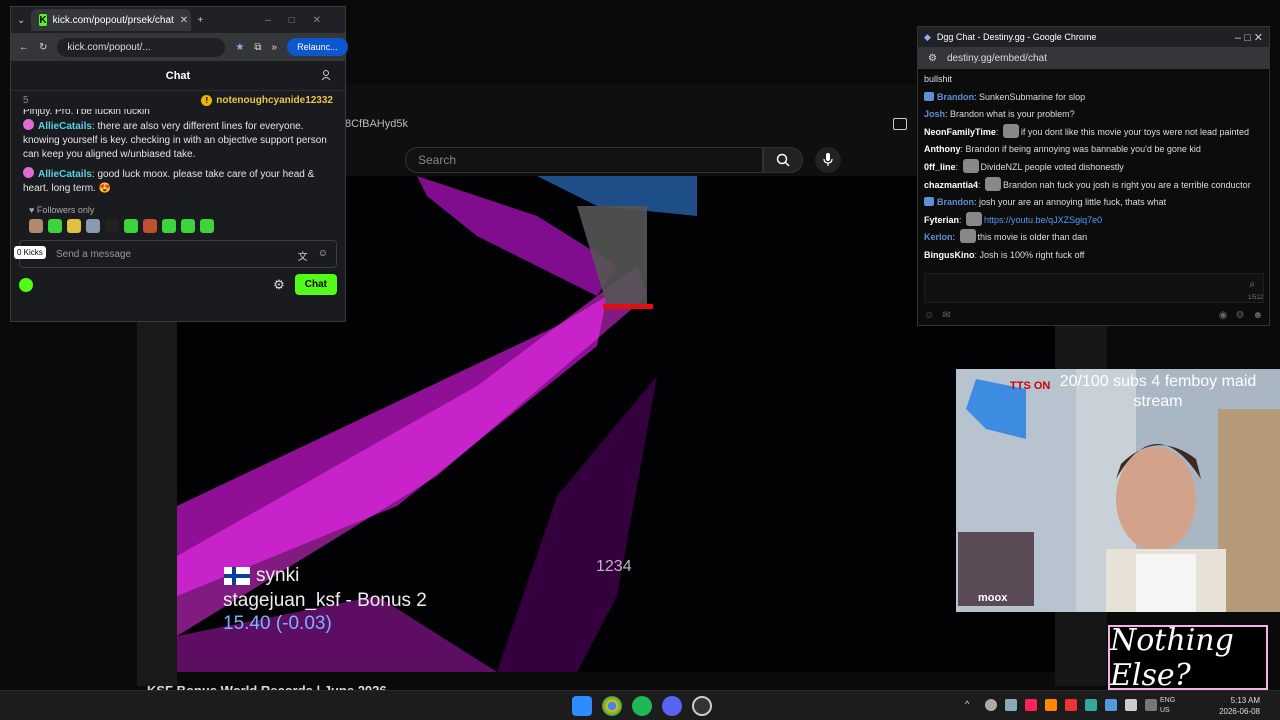 This screenshot has width=1280, height=720. What do you see at coordinates (929, 202) in the screenshot?
I see `flair-icon` at bounding box center [929, 202].